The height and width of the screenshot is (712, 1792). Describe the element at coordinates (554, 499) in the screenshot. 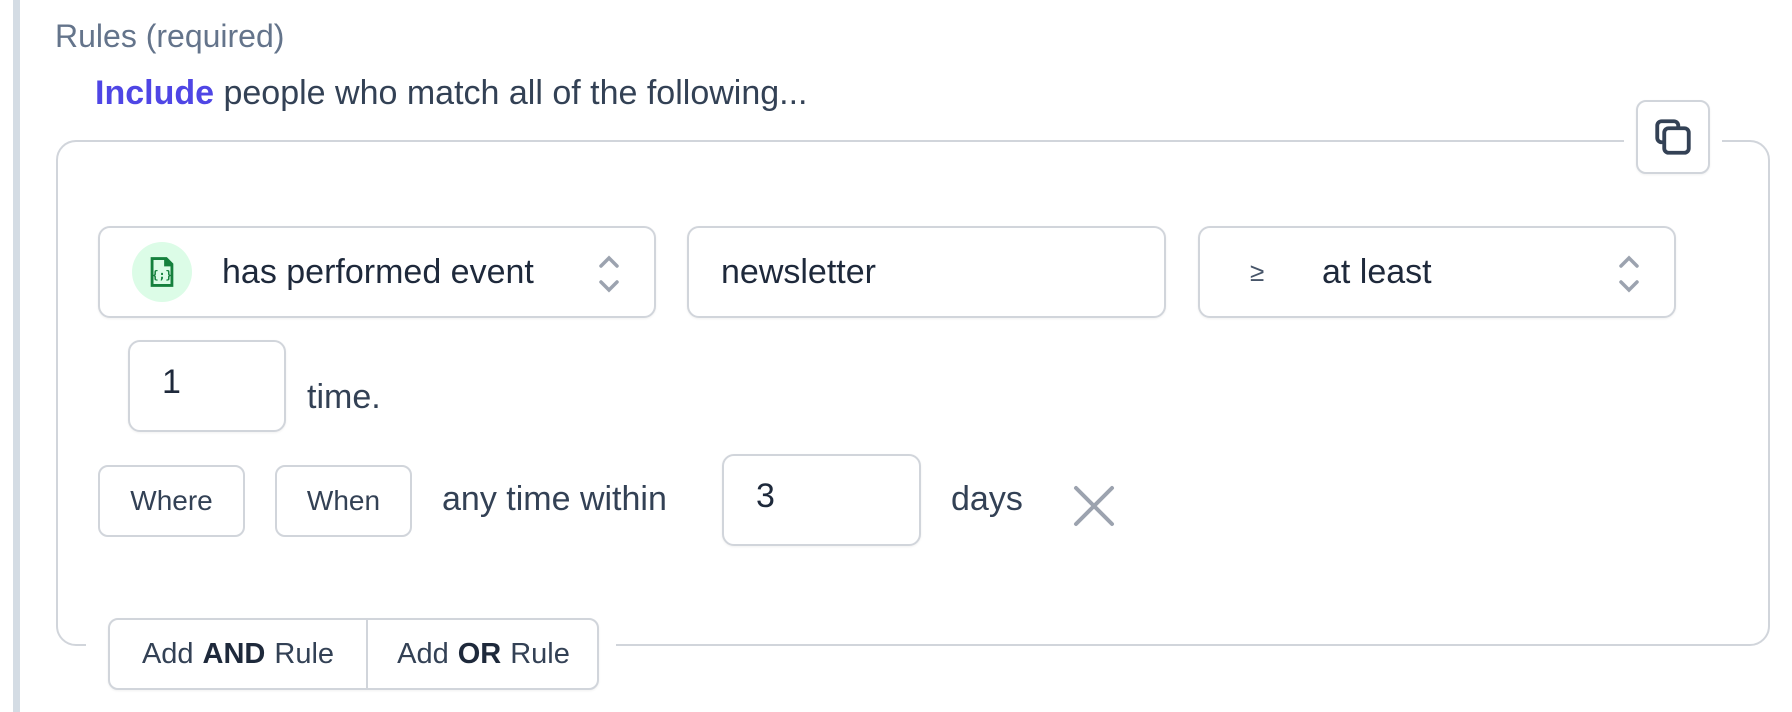

I see `time-range-label: any time within` at that location.